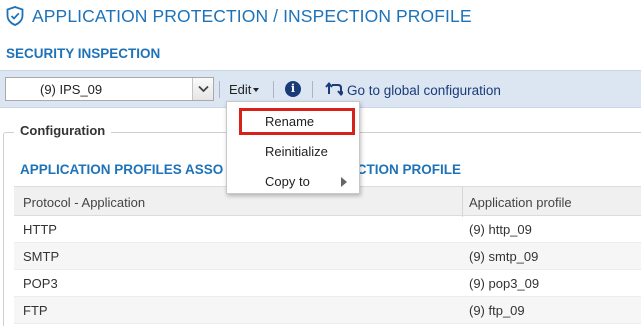  What do you see at coordinates (287, 181) in the screenshot?
I see `menu-item-label: Copy to` at bounding box center [287, 181].